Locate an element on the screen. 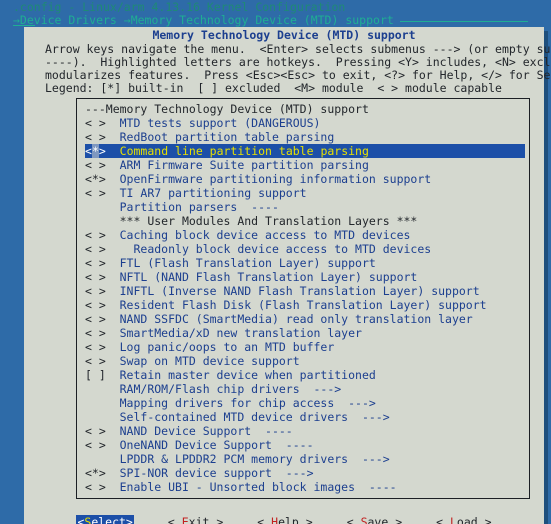 The height and width of the screenshot is (524, 551). button-help: < Help > is located at coordinates (284, 519).